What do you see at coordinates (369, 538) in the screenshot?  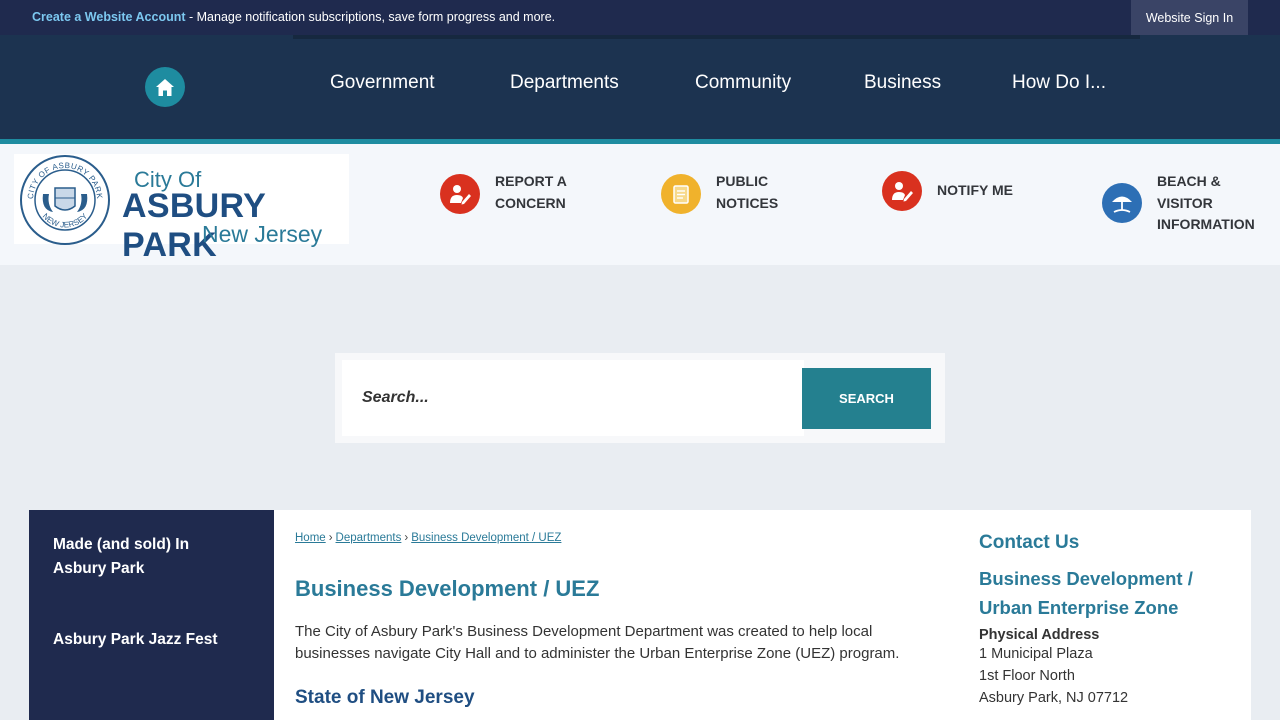 I see `breadcrumb-departments: Departments` at bounding box center [369, 538].